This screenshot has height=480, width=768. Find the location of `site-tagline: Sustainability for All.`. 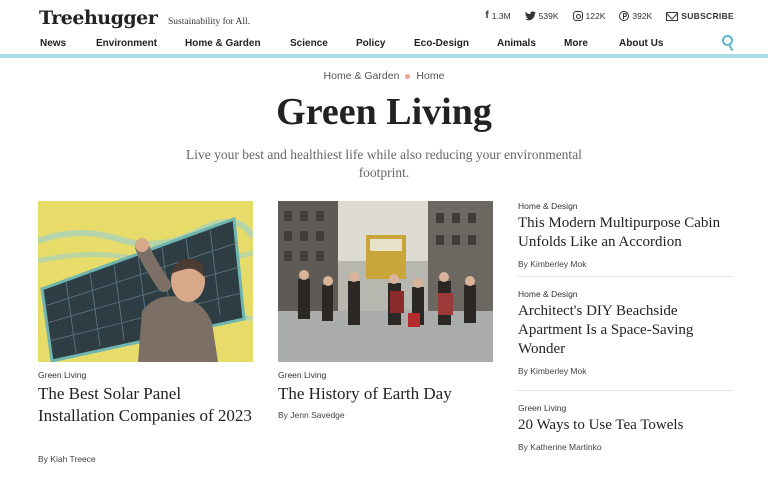

site-tagline: Sustainability for All. is located at coordinates (209, 22).